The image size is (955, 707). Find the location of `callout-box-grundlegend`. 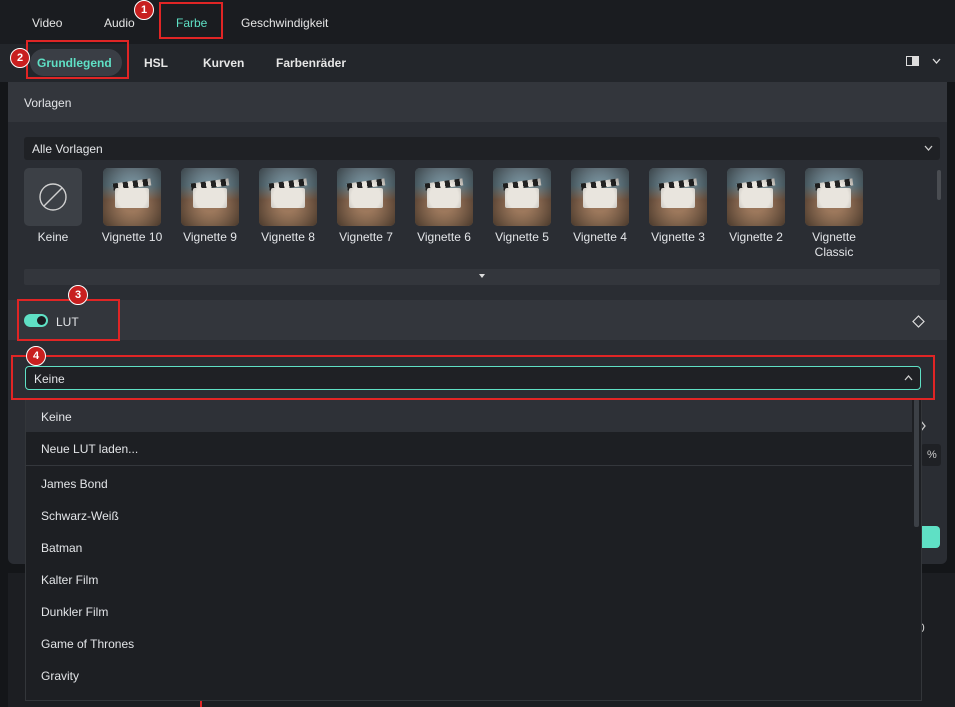

callout-box-grundlegend is located at coordinates (77, 59).